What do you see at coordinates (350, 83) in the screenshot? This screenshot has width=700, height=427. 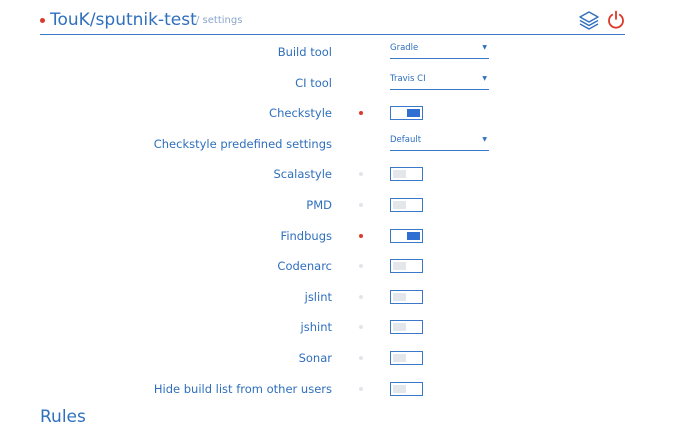 I see `setting-row-ci-tool: CI tool Travis CI ▼` at bounding box center [350, 83].